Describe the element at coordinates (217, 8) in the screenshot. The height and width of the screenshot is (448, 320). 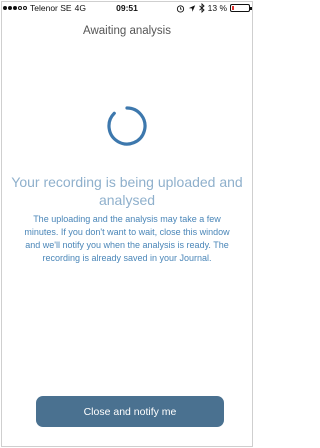
I see `battery-percentage: 13 %` at that location.